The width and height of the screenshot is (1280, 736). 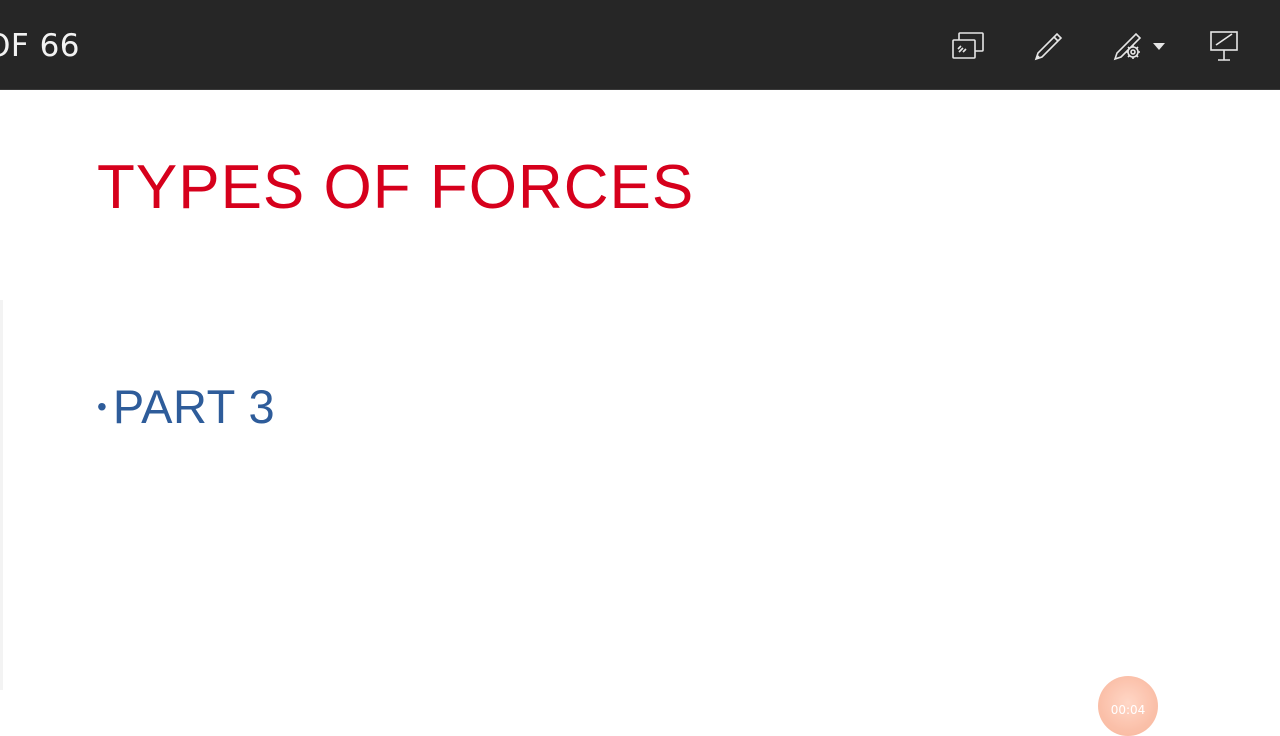 I want to click on slide-title: TYPES OF FORCES, so click(x=396, y=187).